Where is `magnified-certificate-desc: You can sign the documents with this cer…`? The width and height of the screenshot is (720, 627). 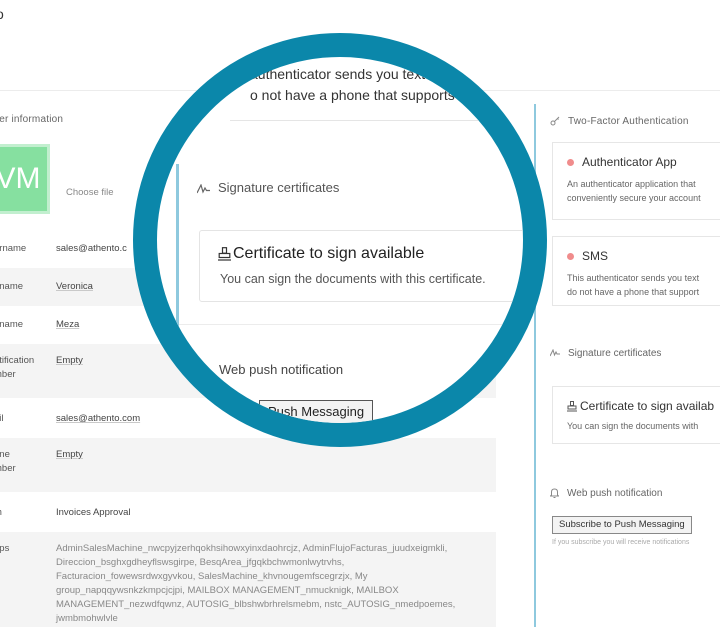 magnified-certificate-desc: You can sign the documents with this cer… is located at coordinates (353, 279).